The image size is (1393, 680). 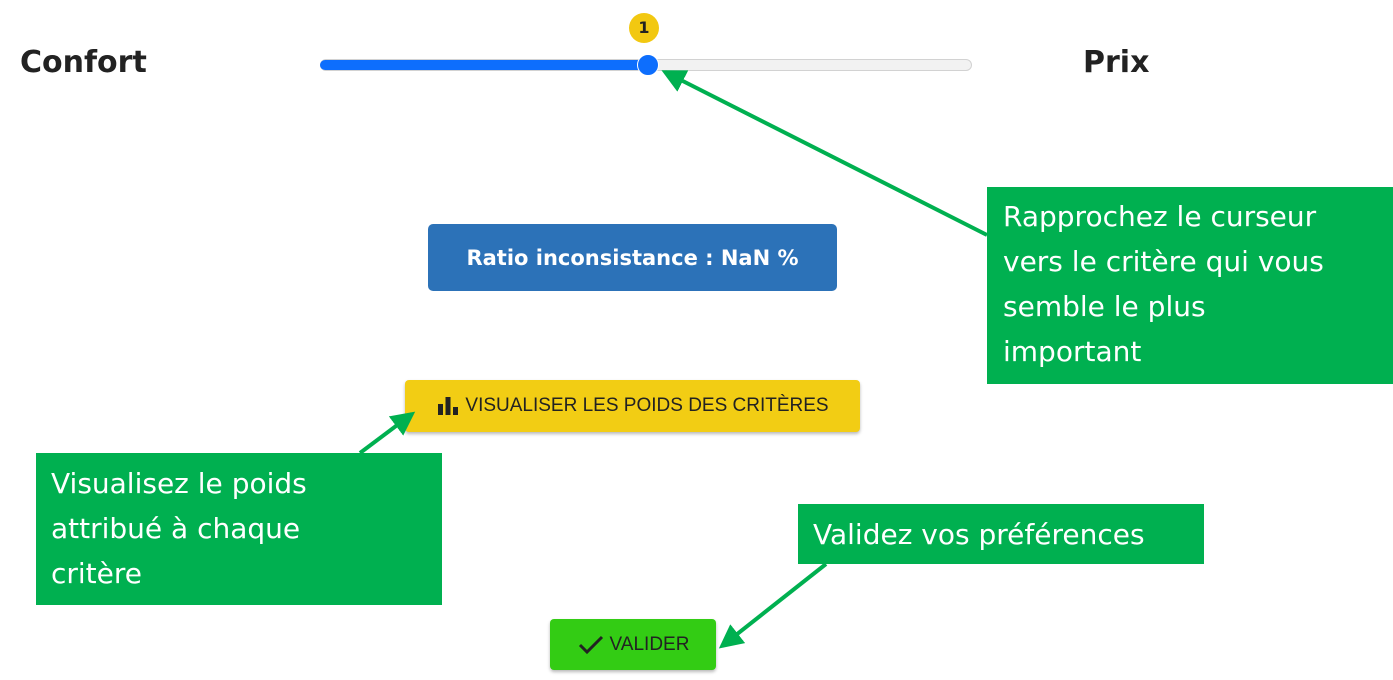 What do you see at coordinates (773, 605) in the screenshot?
I see `arrow-to-validate-button` at bounding box center [773, 605].